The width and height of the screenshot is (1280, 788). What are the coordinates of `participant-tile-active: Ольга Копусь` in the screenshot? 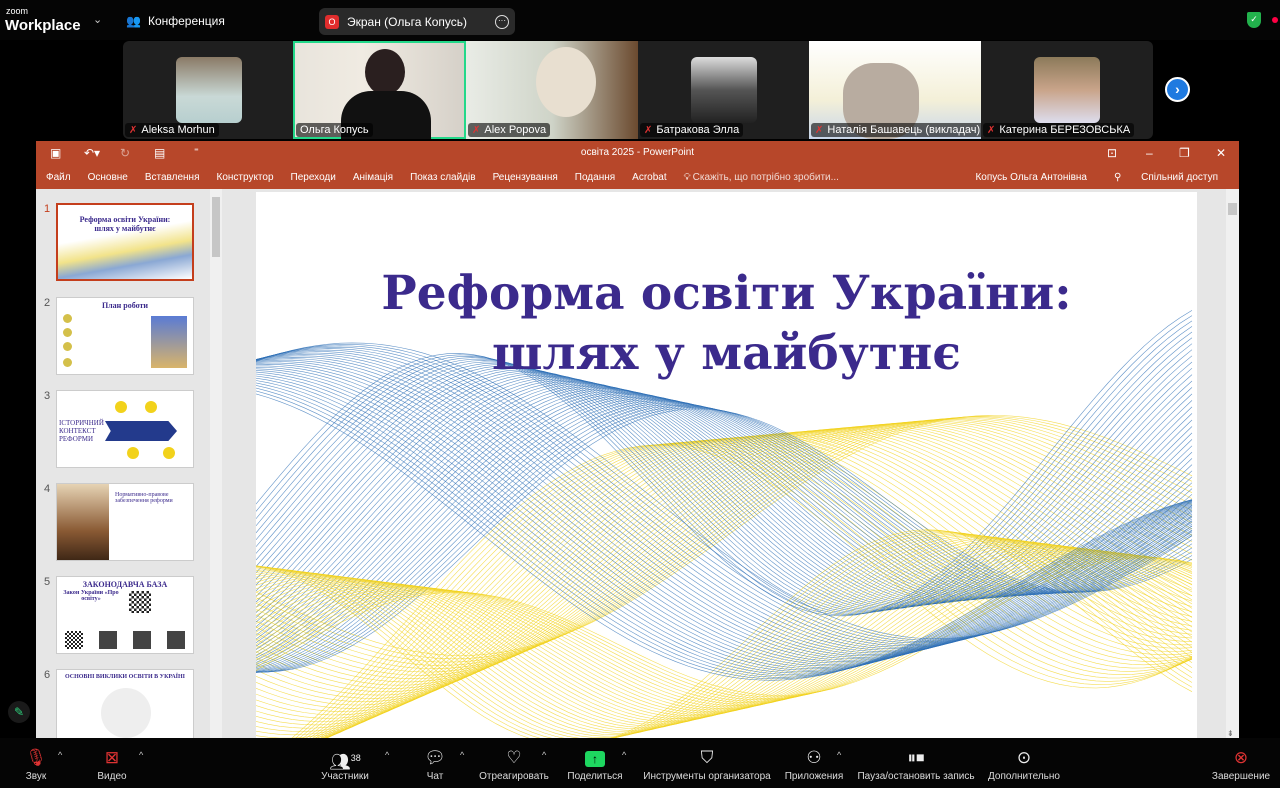 It's located at (379, 90).